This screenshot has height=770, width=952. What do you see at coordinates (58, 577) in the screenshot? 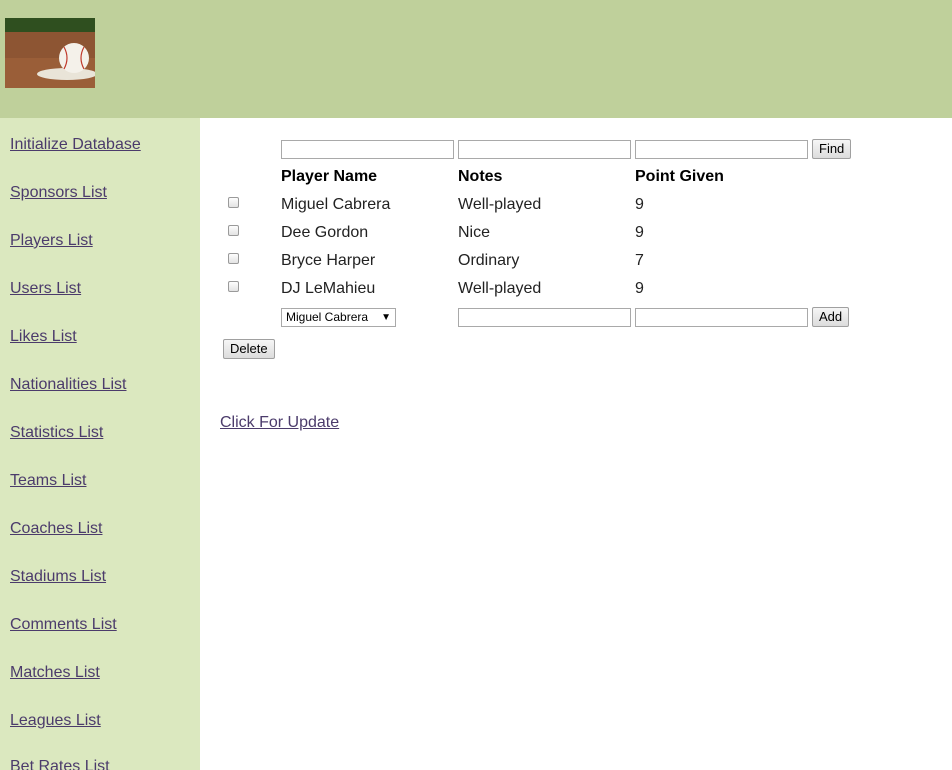
I see `sidebar-item-stadiums: Stadiums List` at bounding box center [58, 577].